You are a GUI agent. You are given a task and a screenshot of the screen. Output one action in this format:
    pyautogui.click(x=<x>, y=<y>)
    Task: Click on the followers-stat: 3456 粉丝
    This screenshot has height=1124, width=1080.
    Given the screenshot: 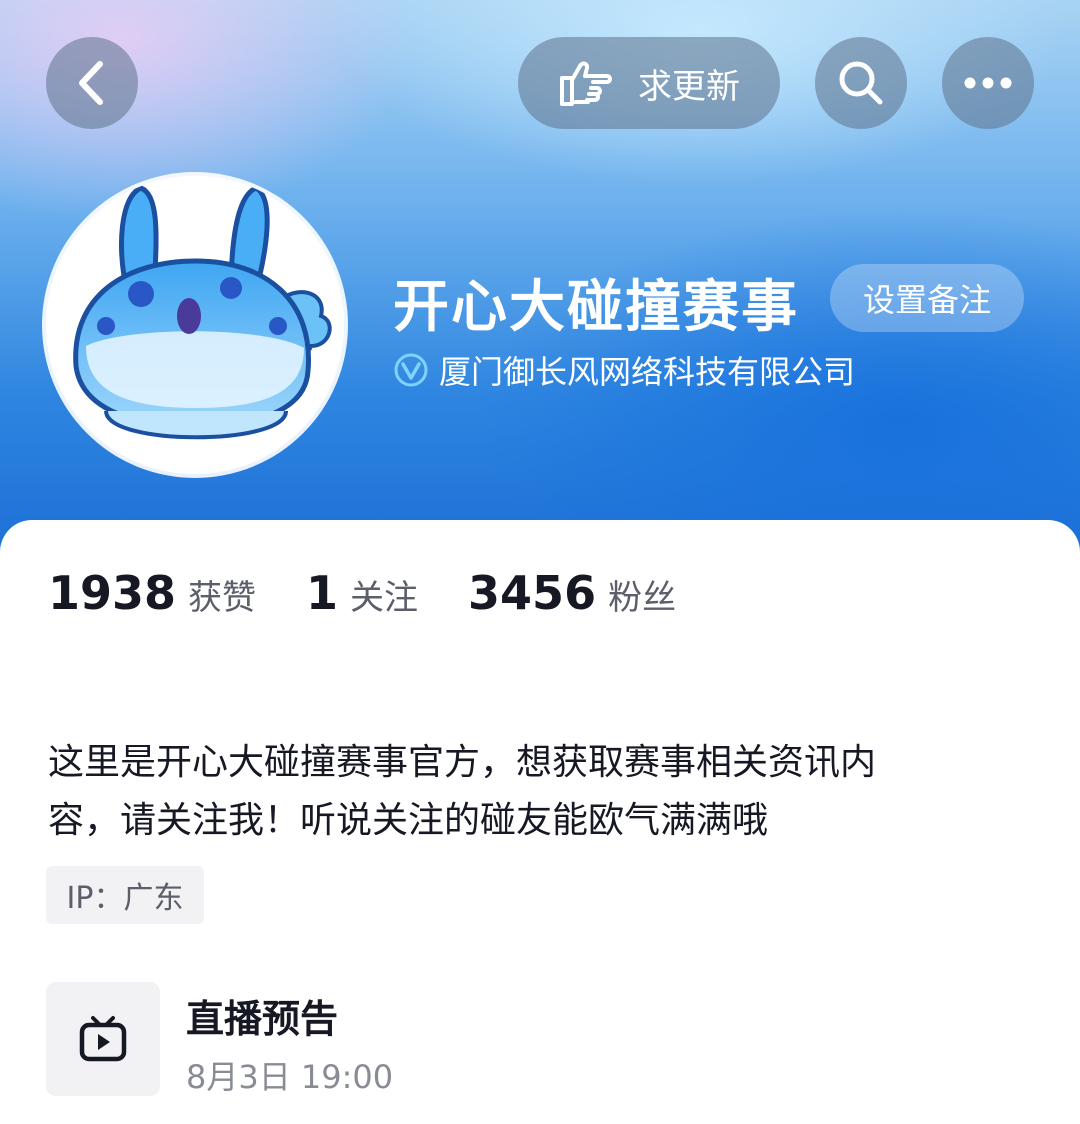 What is the action you would take?
    pyautogui.click(x=572, y=593)
    